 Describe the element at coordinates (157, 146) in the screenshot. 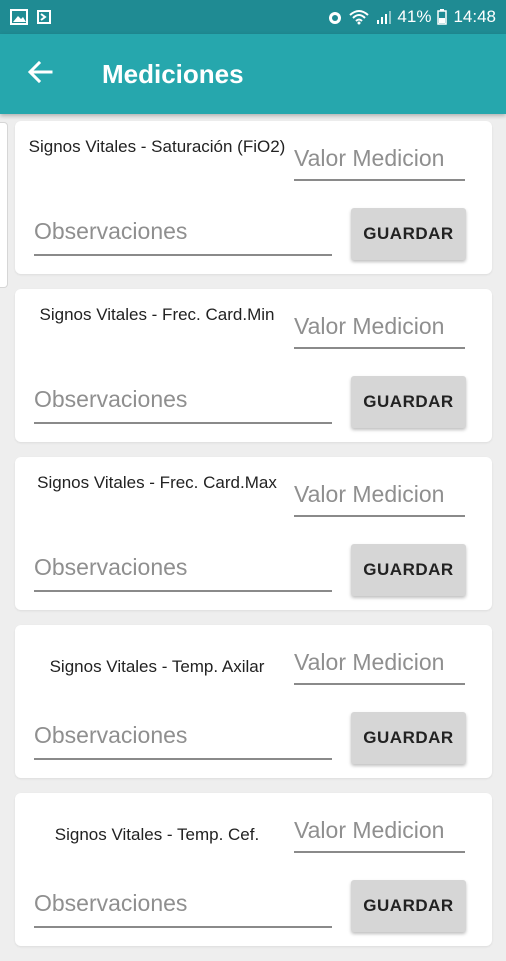

I see `measurement-label: Signos Vitales - Saturación (FiO2)` at that location.